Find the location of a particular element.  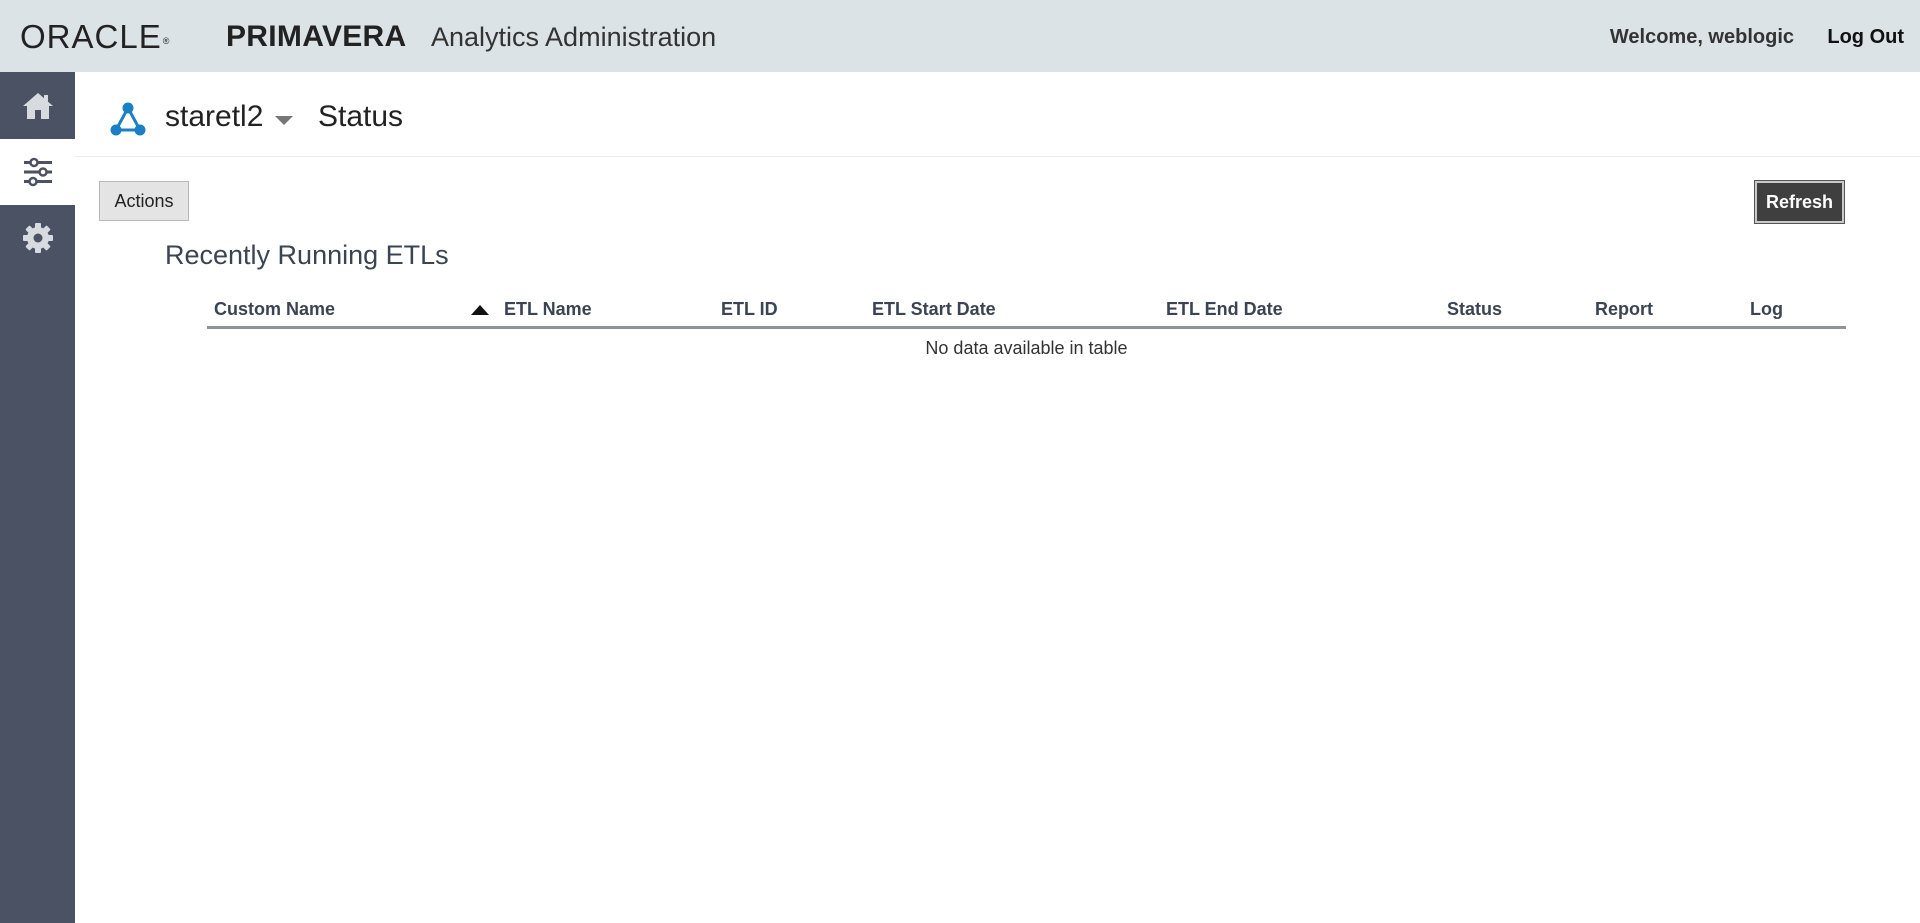

actions-button: Actions is located at coordinates (144, 201).